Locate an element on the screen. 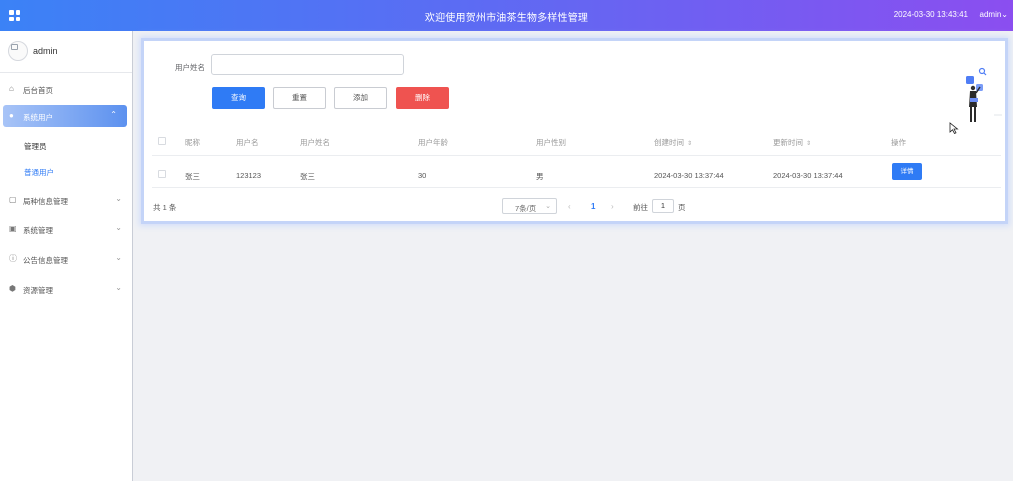  sidebar-item-home: ⌂ 后台首页 is located at coordinates (66, 89).